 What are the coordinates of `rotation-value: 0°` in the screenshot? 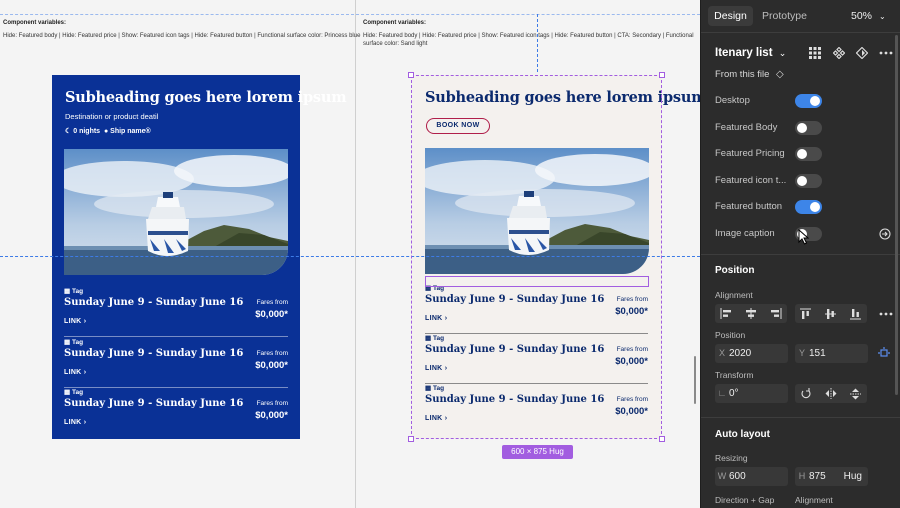 It's located at (734, 393).